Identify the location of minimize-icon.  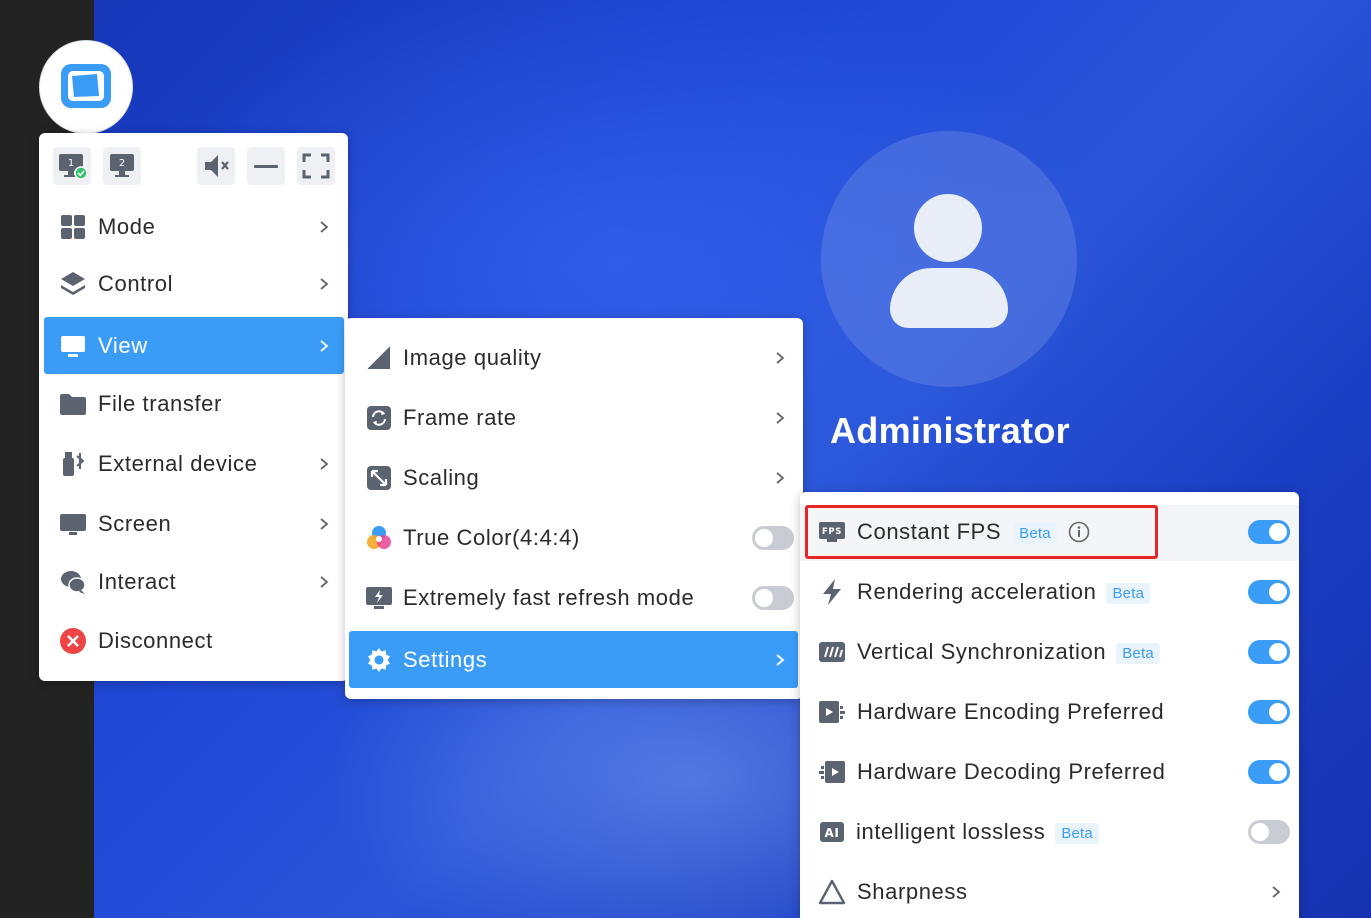
(266, 166).